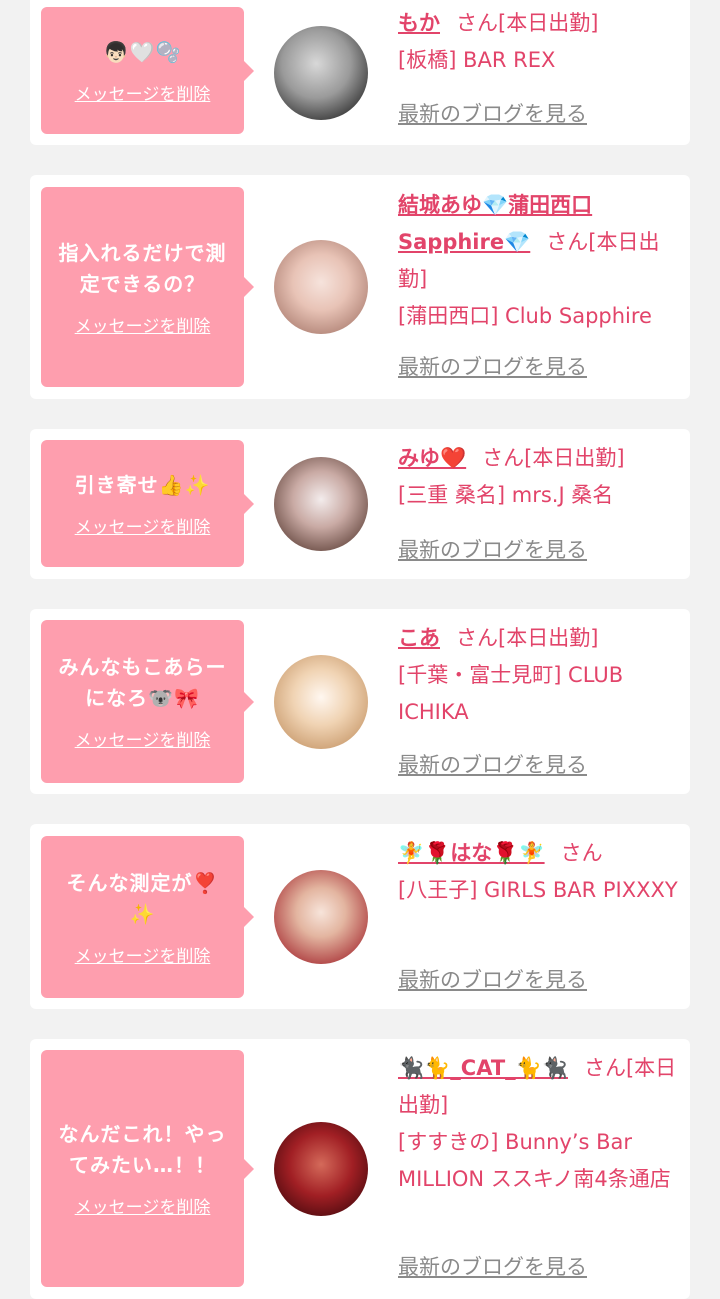  Describe the element at coordinates (483, 1068) in the screenshot. I see `cast-name-link: 🐈‍⬛🐈_CAT_🐈🐈‍⬛` at that location.